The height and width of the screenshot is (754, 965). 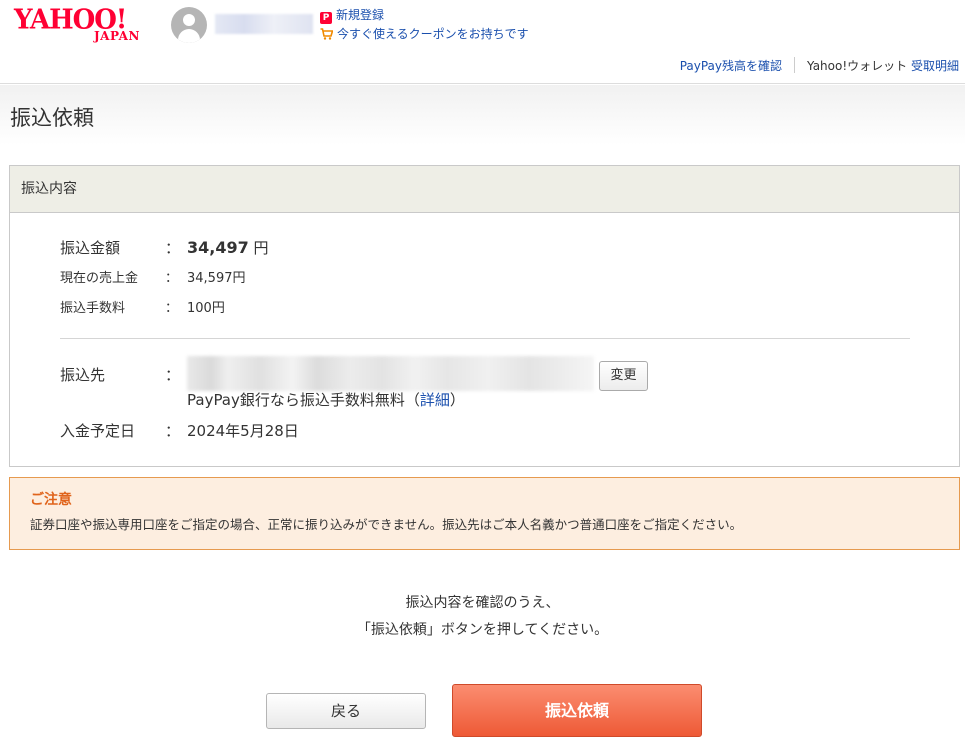 I want to click on amount-value: 34,497 円, so click(x=228, y=248).